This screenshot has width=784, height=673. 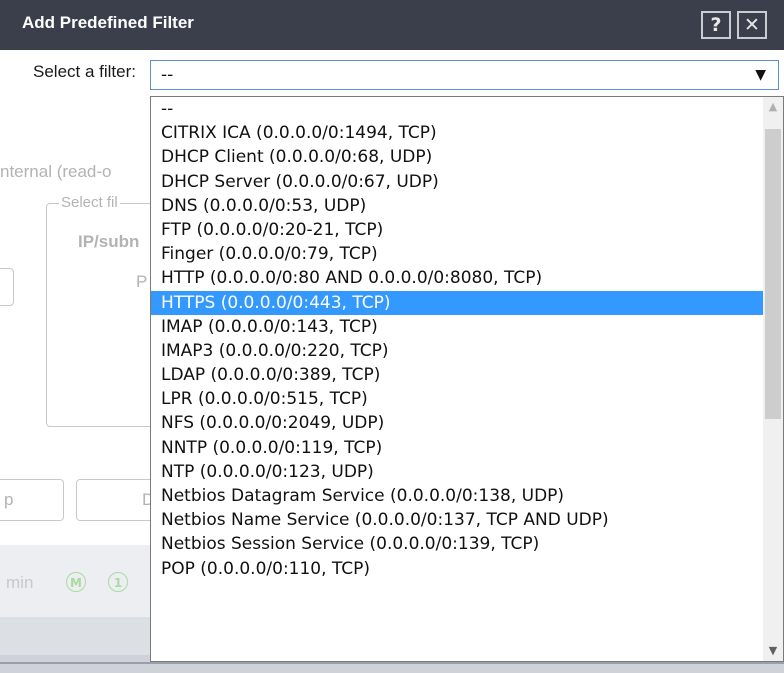 What do you see at coordinates (457, 230) in the screenshot?
I see `filter-option: FTP (0.0.0.0/0:20-21, TCP)` at bounding box center [457, 230].